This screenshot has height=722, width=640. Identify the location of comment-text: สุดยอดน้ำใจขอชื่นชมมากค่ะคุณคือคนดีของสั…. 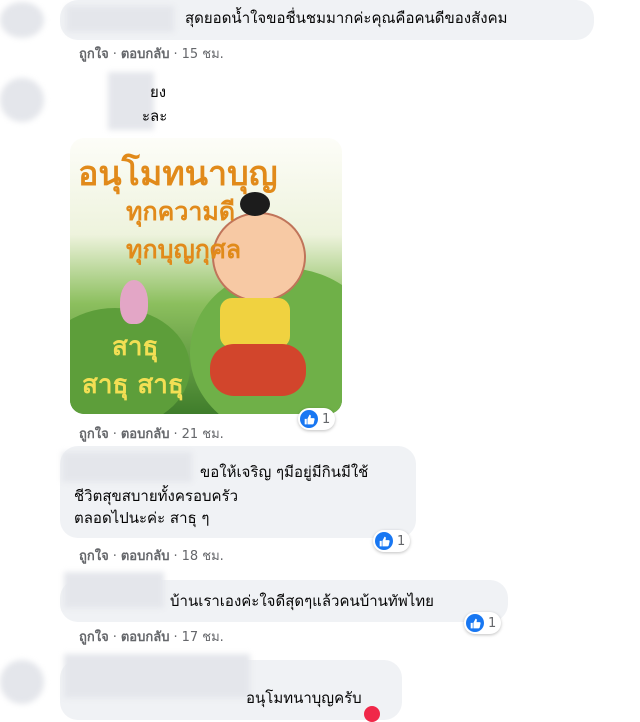
(346, 18).